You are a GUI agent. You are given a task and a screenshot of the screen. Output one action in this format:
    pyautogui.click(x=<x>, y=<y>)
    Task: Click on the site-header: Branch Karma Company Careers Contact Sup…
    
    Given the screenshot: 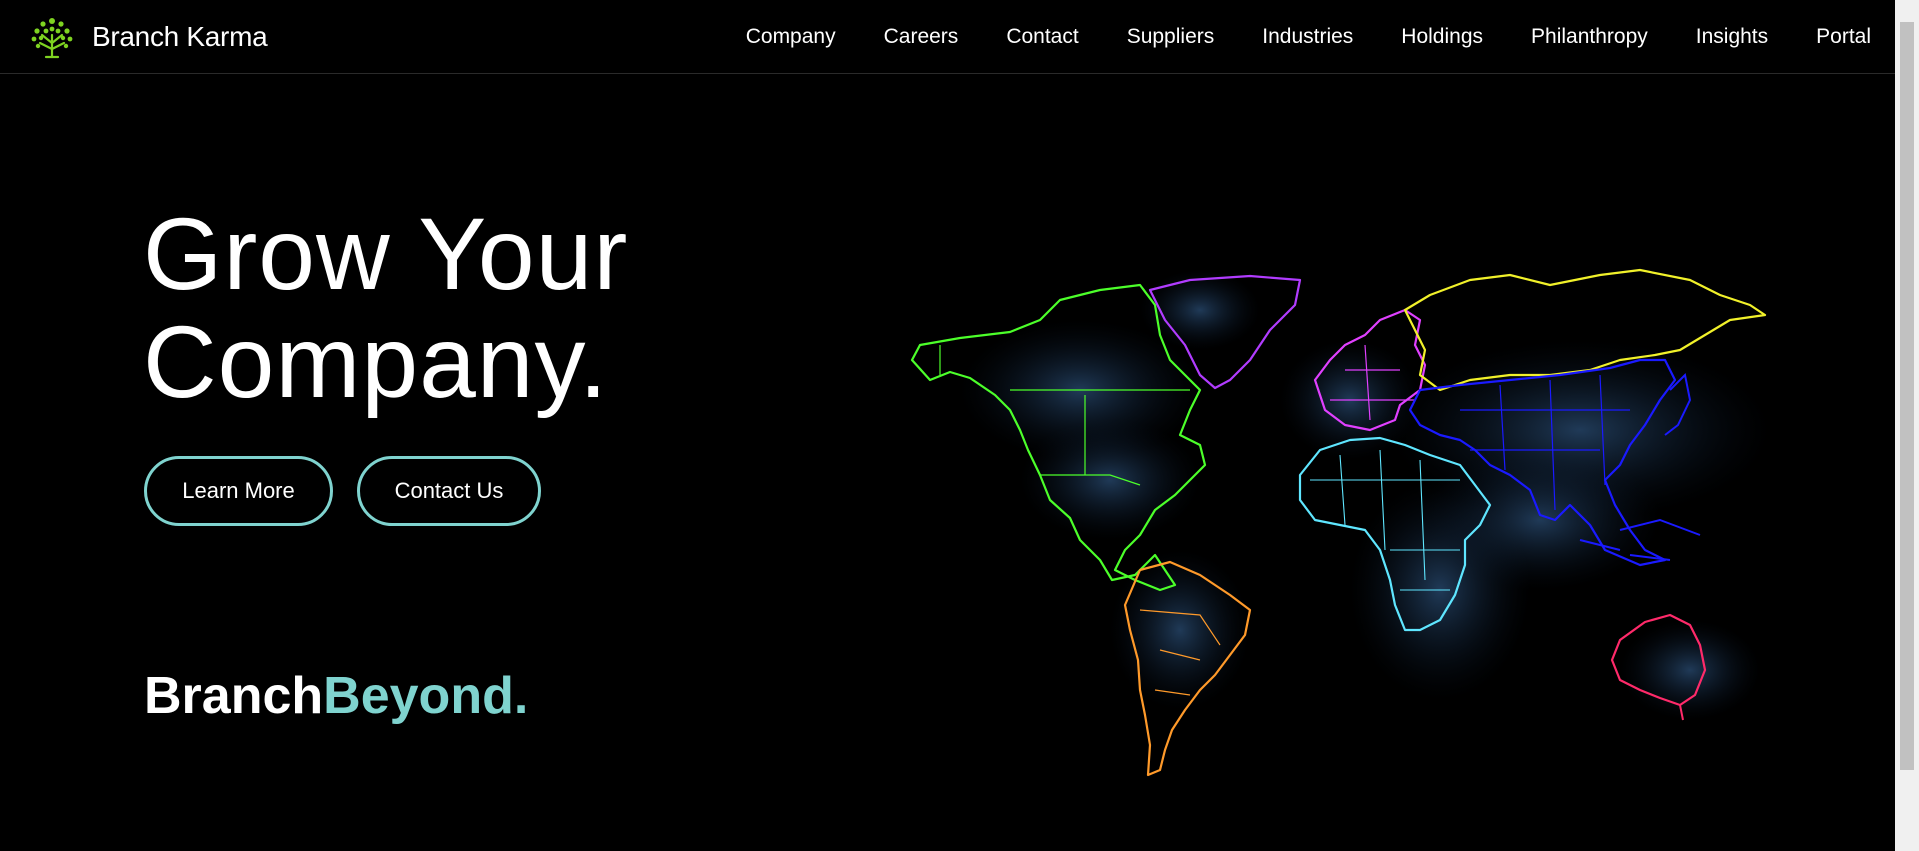 What is the action you would take?
    pyautogui.click(x=947, y=37)
    